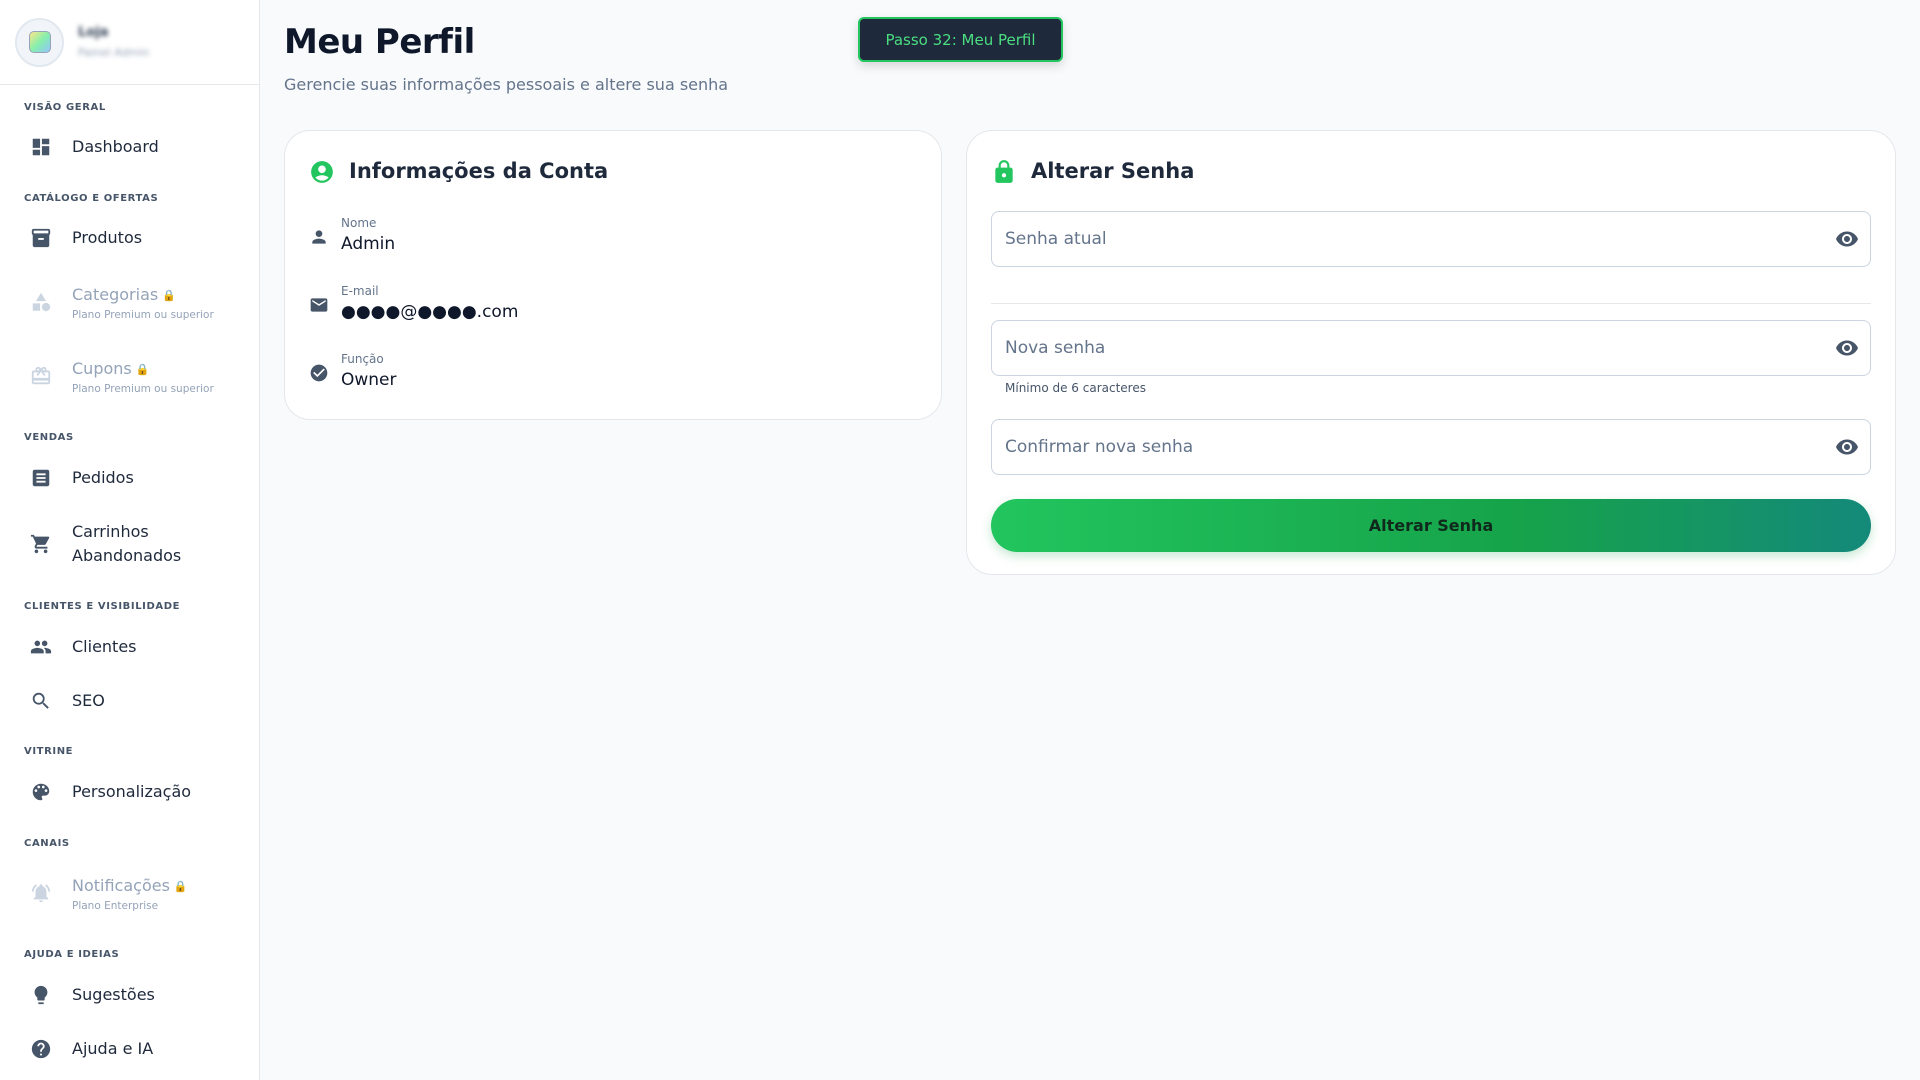  What do you see at coordinates (49, 437) in the screenshot?
I see `section-sales: VENDAS` at bounding box center [49, 437].